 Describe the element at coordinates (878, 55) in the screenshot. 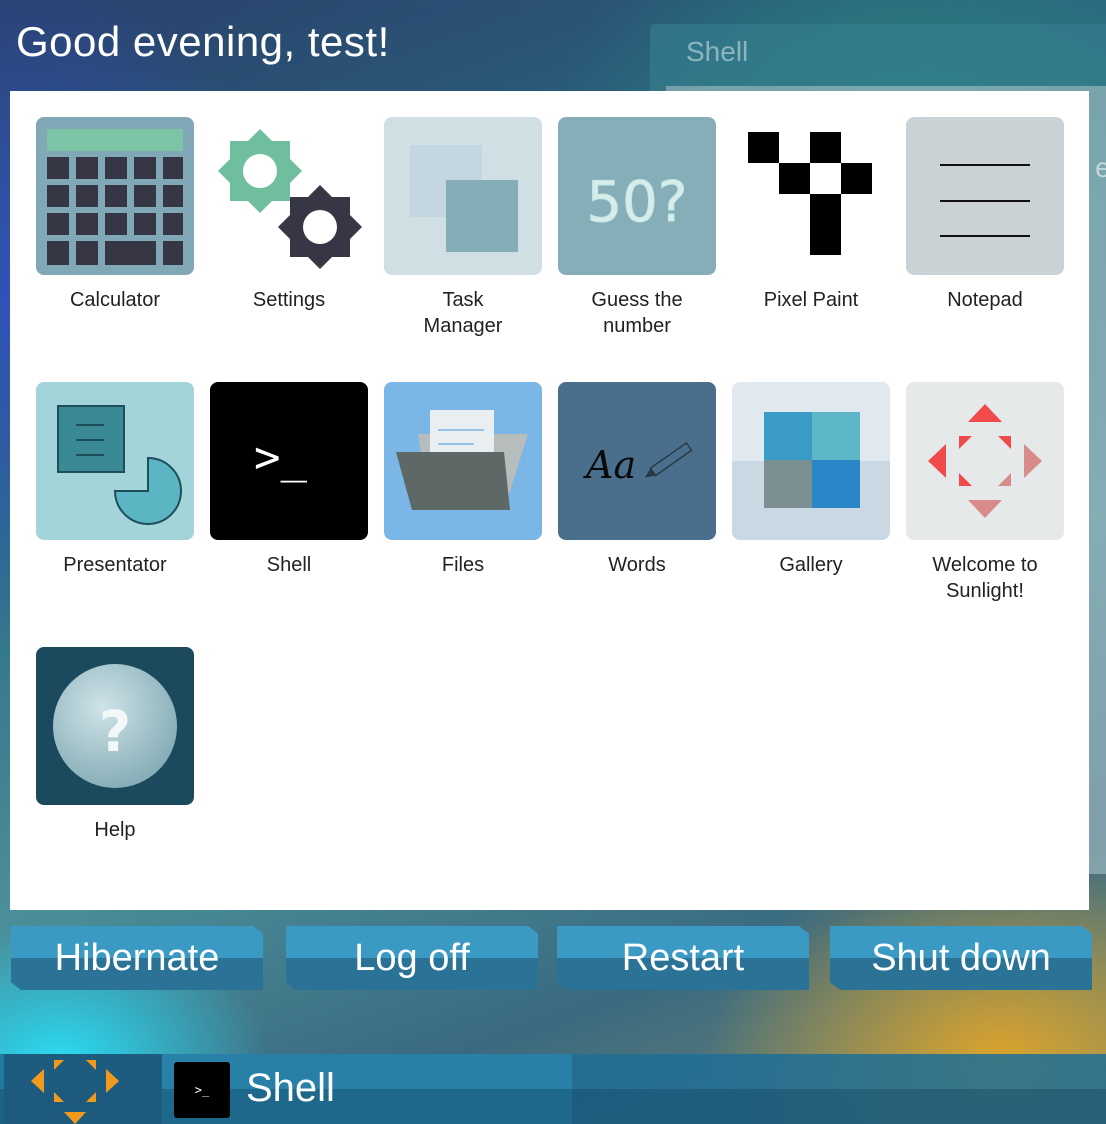

I see `window-title: Shell` at that location.